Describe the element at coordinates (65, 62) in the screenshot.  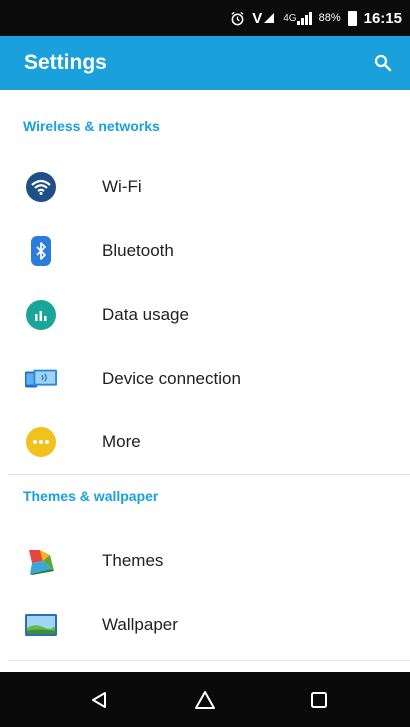
I see `page-title: Settings` at that location.